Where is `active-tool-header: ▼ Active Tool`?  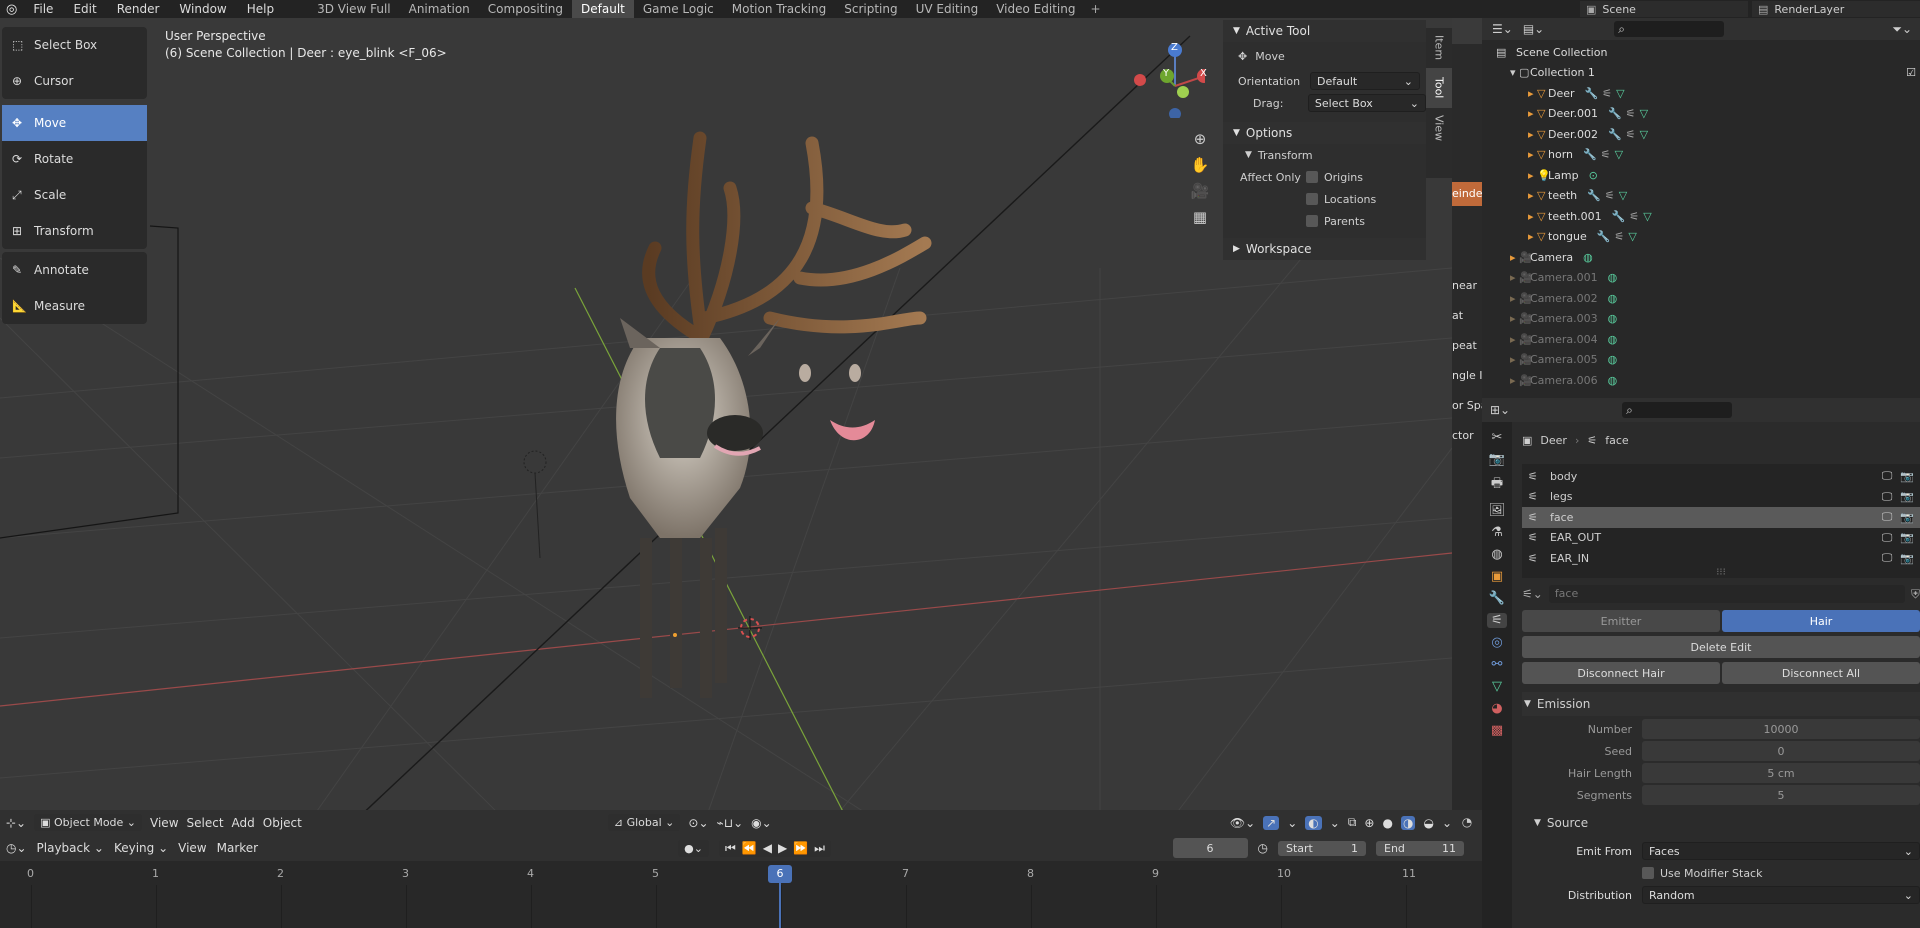
active-tool-header: ▼ Active Tool is located at coordinates (1324, 31).